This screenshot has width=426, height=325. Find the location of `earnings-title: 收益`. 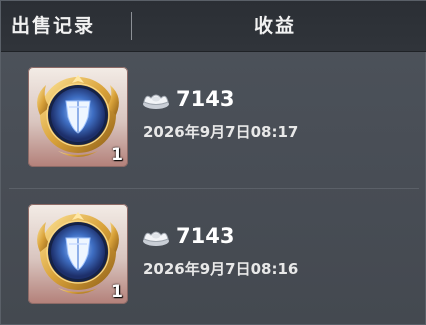

earnings-title: 收益 is located at coordinates (275, 26).